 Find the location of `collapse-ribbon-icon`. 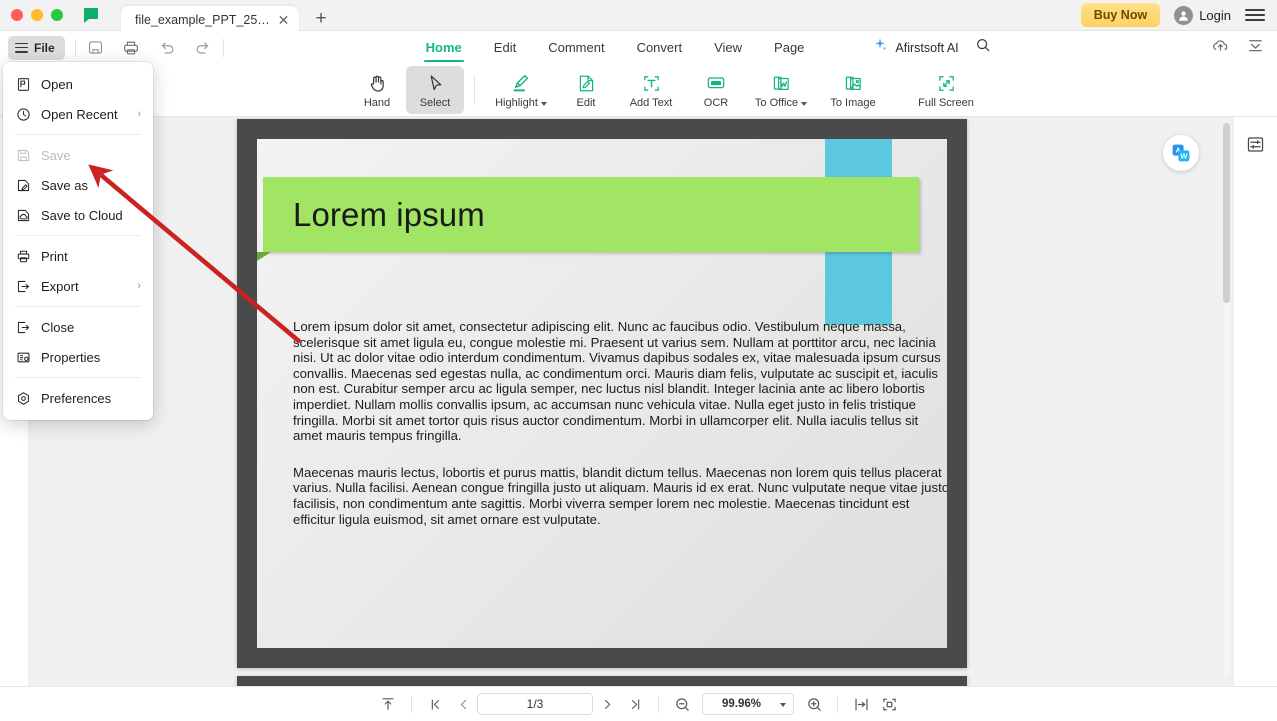

collapse-ribbon-icon is located at coordinates (1255, 48).